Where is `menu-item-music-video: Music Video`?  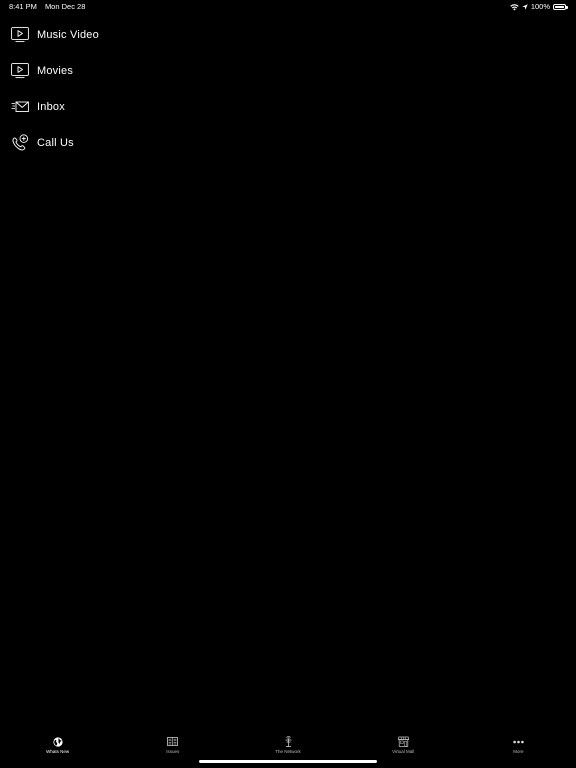
menu-item-music-video: Music Video is located at coordinates (288, 35).